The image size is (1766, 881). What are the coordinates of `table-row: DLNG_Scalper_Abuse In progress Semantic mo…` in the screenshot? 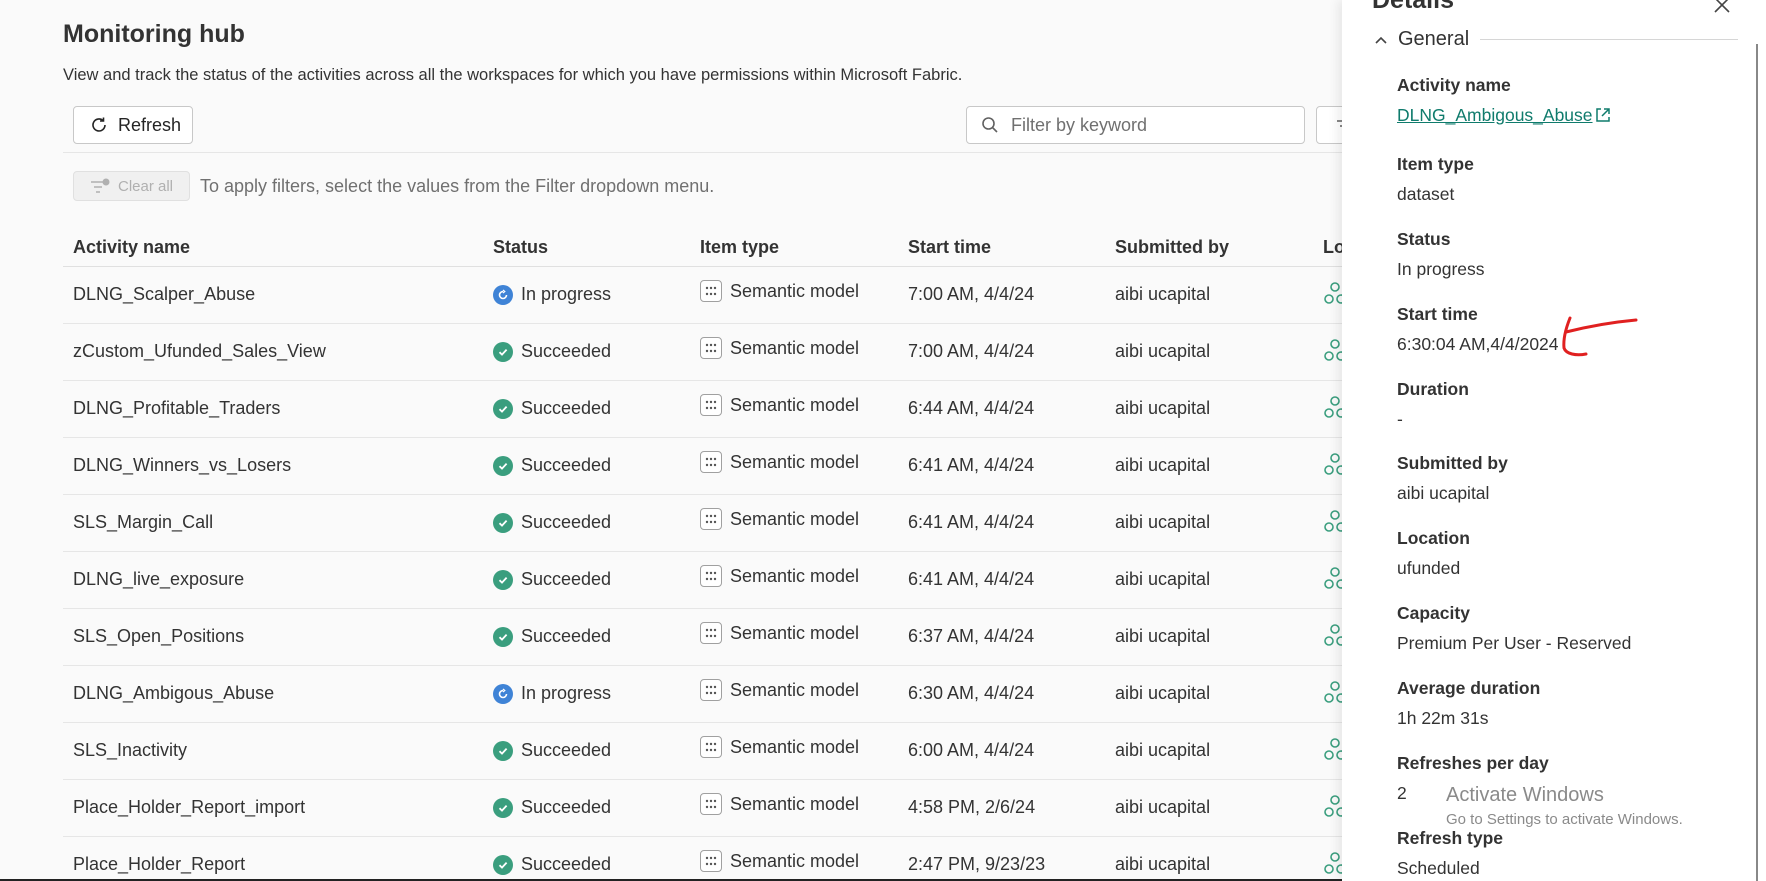 It's located at (702, 295).